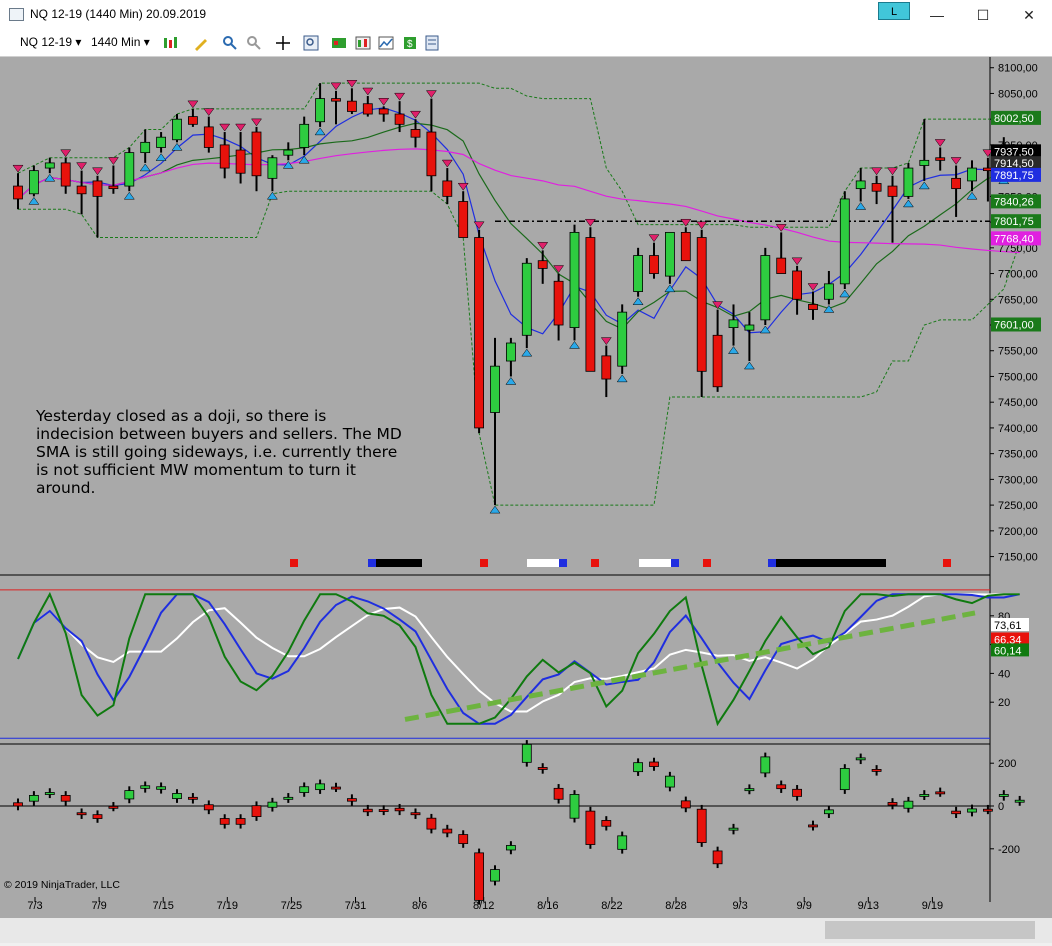 The height and width of the screenshot is (946, 1052). What do you see at coordinates (1018, 403) in the screenshot?
I see `price-tick-label: 7450,00` at bounding box center [1018, 403].